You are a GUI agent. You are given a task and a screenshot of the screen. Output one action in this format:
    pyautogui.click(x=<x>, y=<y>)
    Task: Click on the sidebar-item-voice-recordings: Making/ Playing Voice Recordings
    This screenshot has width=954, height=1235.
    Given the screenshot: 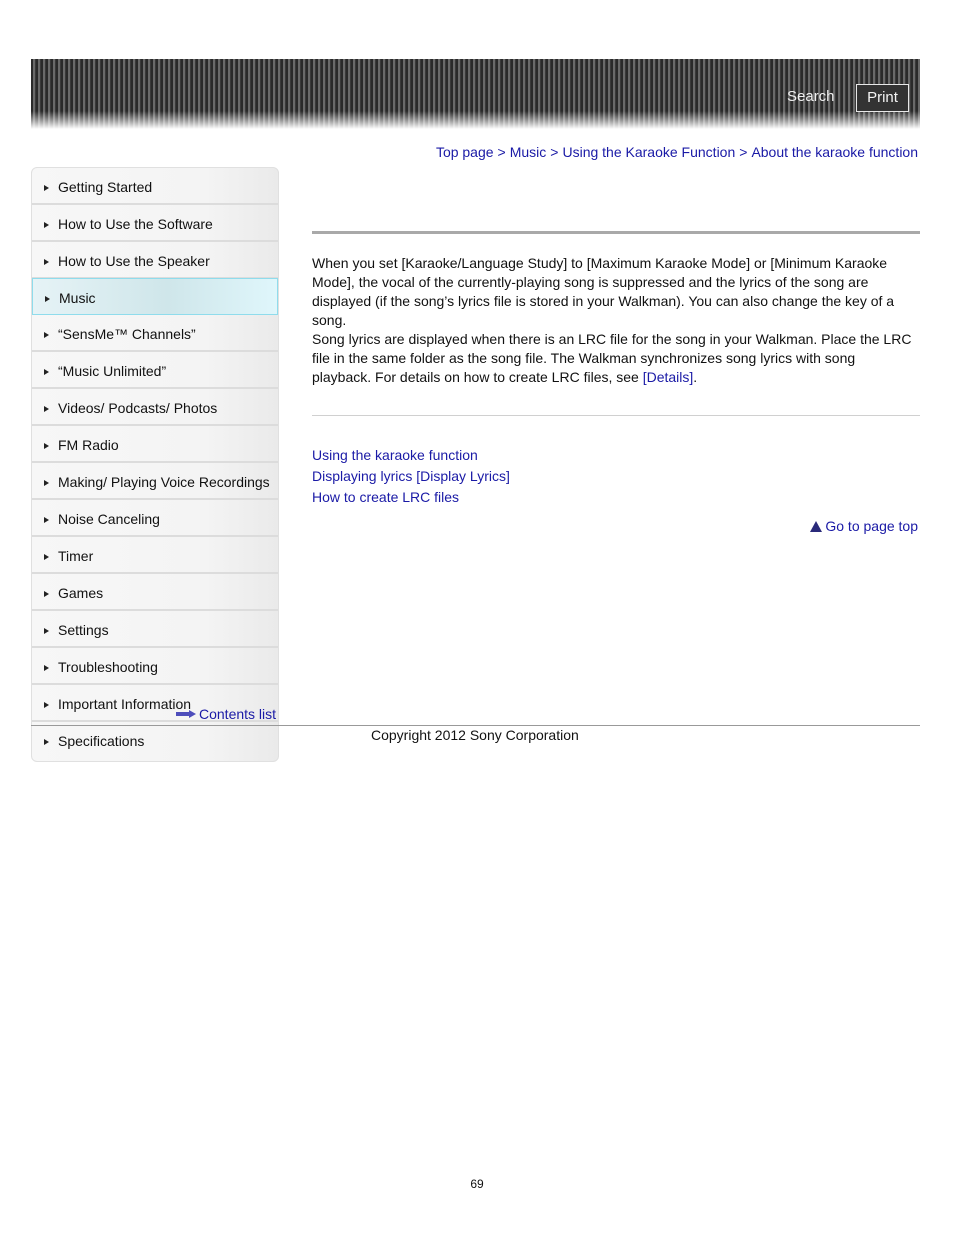 What is the action you would take?
    pyautogui.click(x=155, y=481)
    